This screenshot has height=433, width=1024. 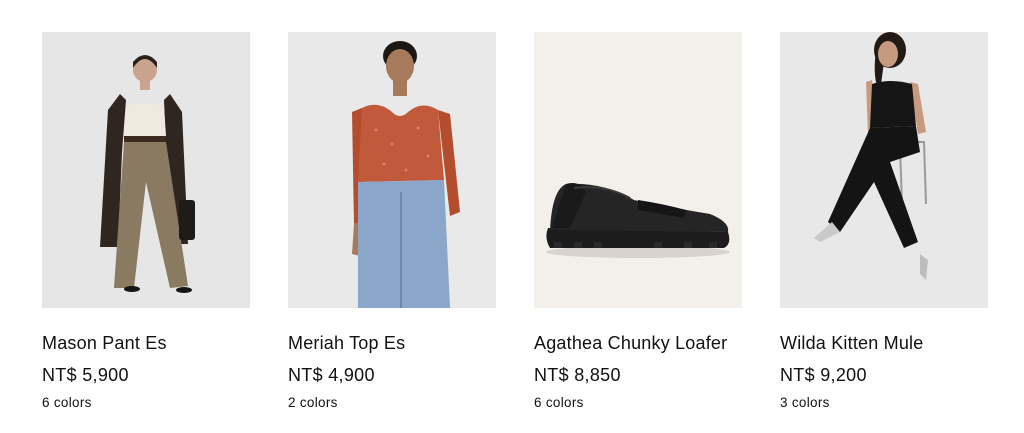 I want to click on product-color-count: 2 colors, so click(x=313, y=402).